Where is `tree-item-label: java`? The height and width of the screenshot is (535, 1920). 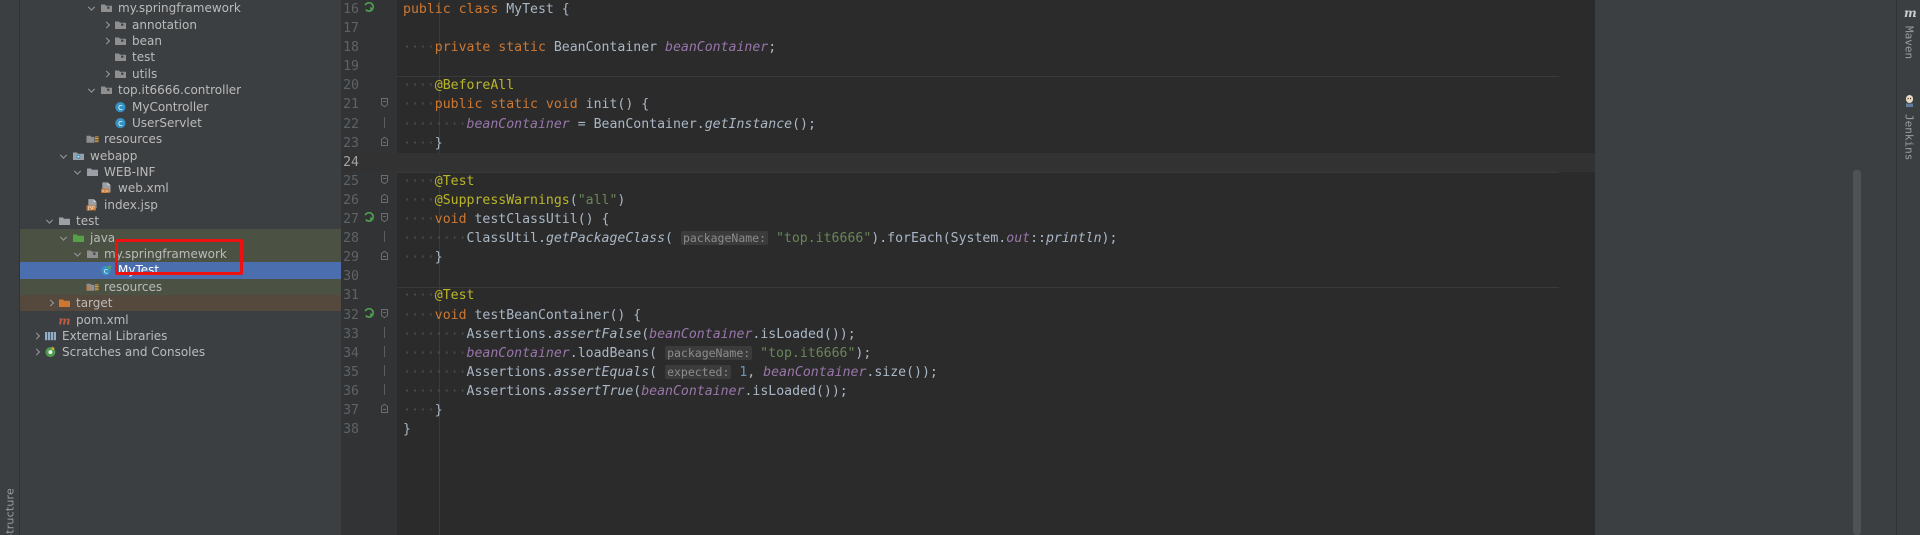 tree-item-label: java is located at coordinates (103, 237).